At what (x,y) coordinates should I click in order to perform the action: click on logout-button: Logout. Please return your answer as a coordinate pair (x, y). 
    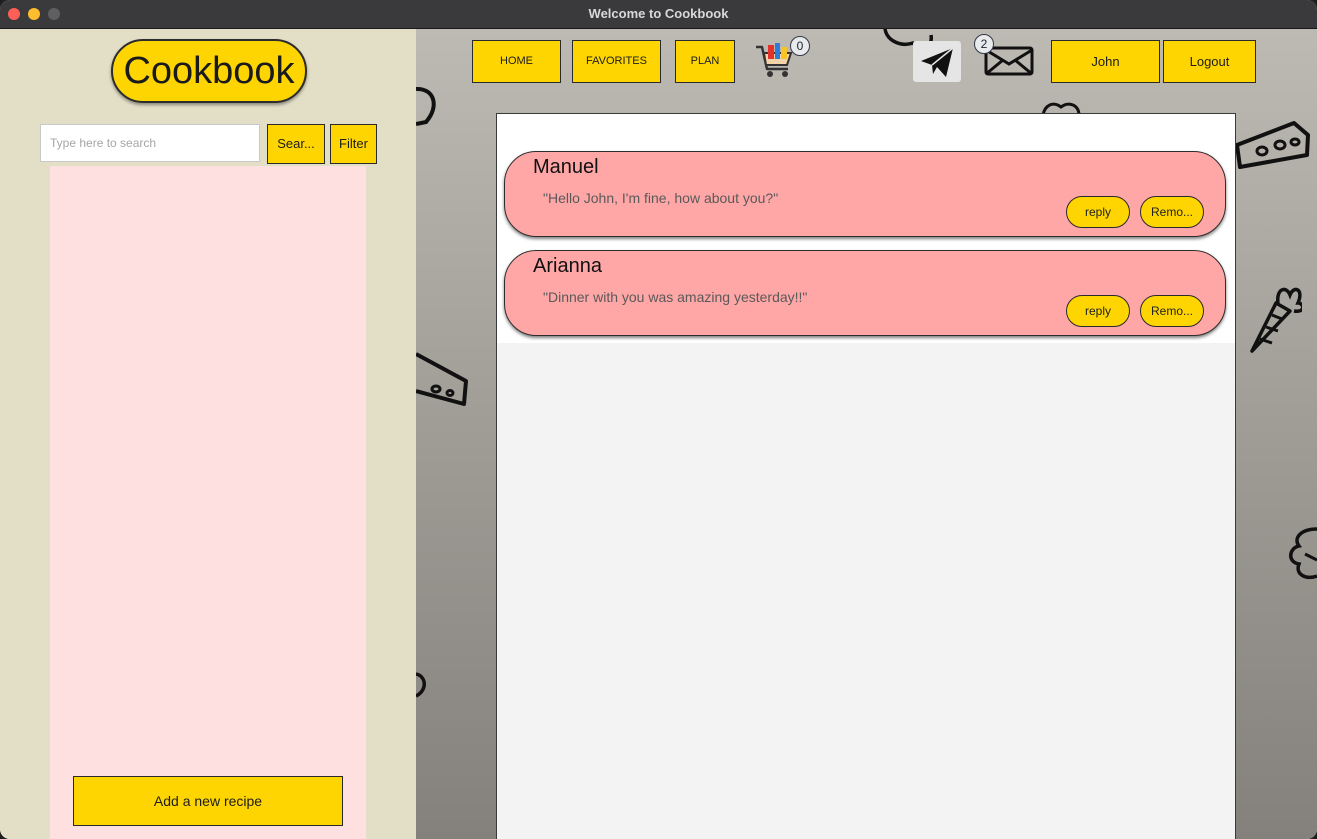
    Looking at the image, I should click on (1209, 61).